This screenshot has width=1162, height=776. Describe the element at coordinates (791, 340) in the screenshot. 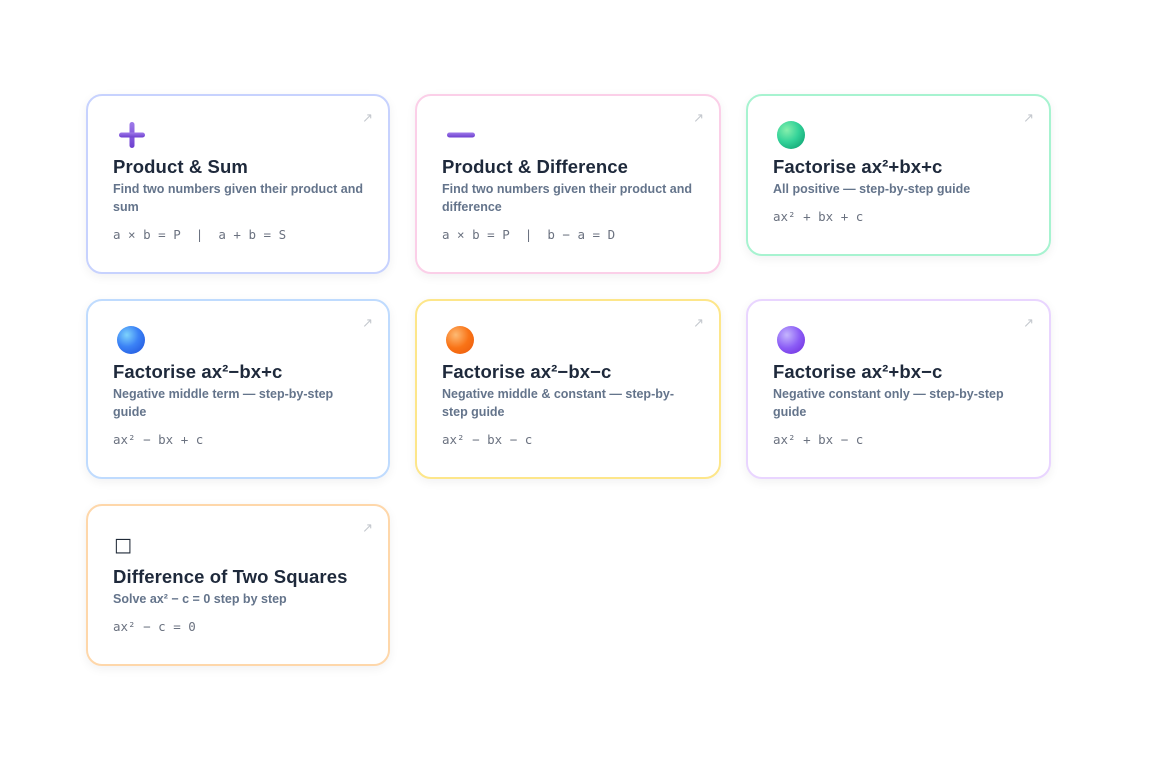

I see `purple-circle-icon` at that location.